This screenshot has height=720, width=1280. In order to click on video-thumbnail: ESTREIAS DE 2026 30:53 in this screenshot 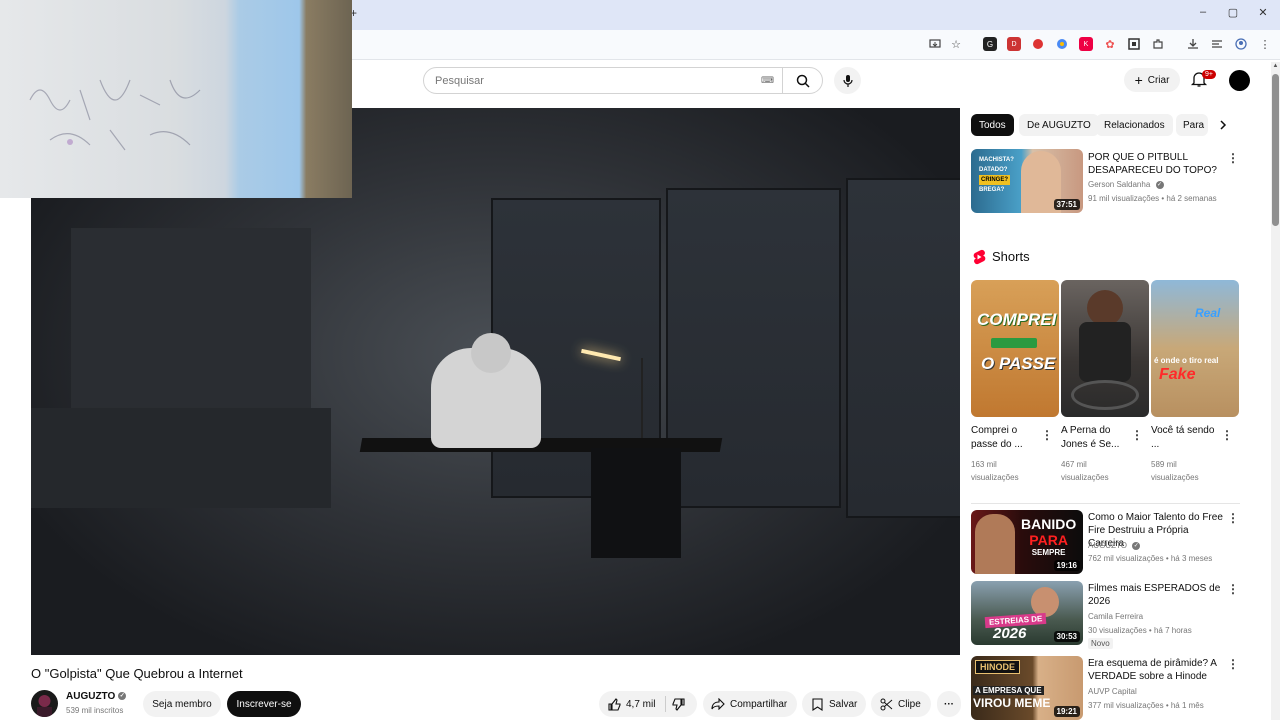, I will do `click(1027, 613)`.